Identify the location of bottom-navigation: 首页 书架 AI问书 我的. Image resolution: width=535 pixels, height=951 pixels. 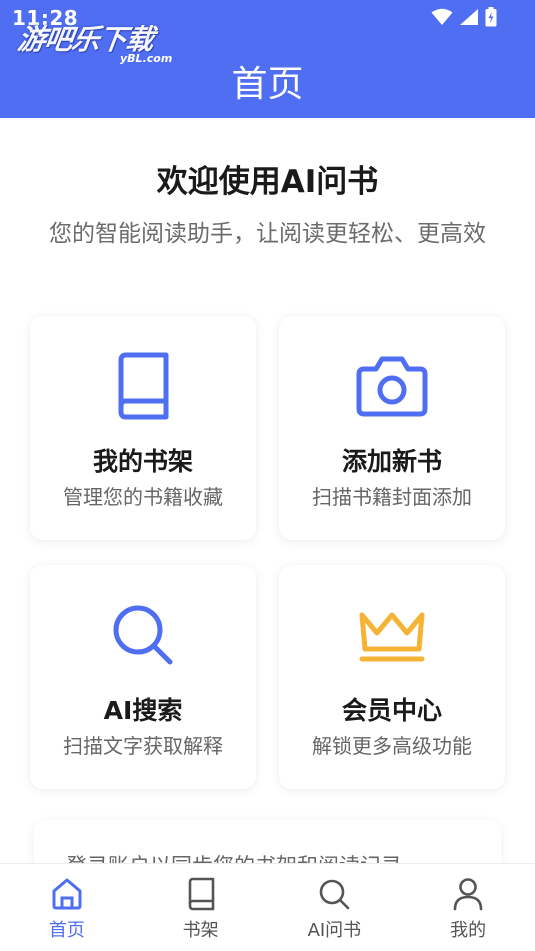
(267, 907).